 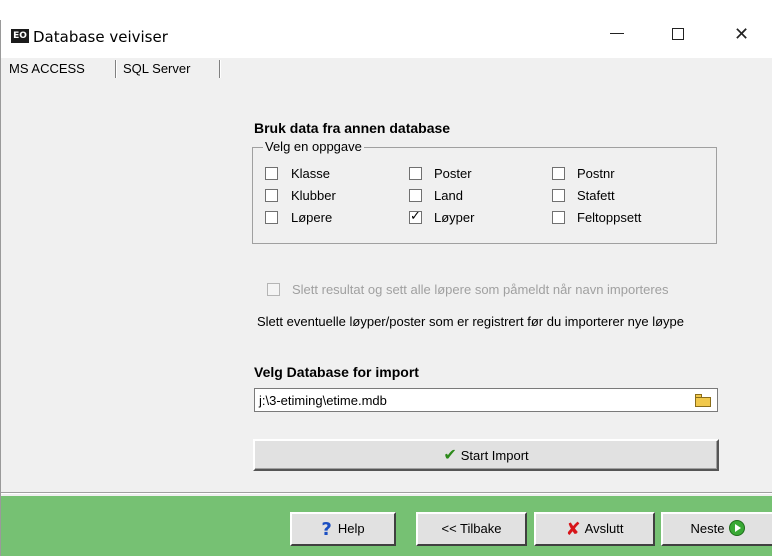 I want to click on checkbox-label: Klubber, so click(x=313, y=195).